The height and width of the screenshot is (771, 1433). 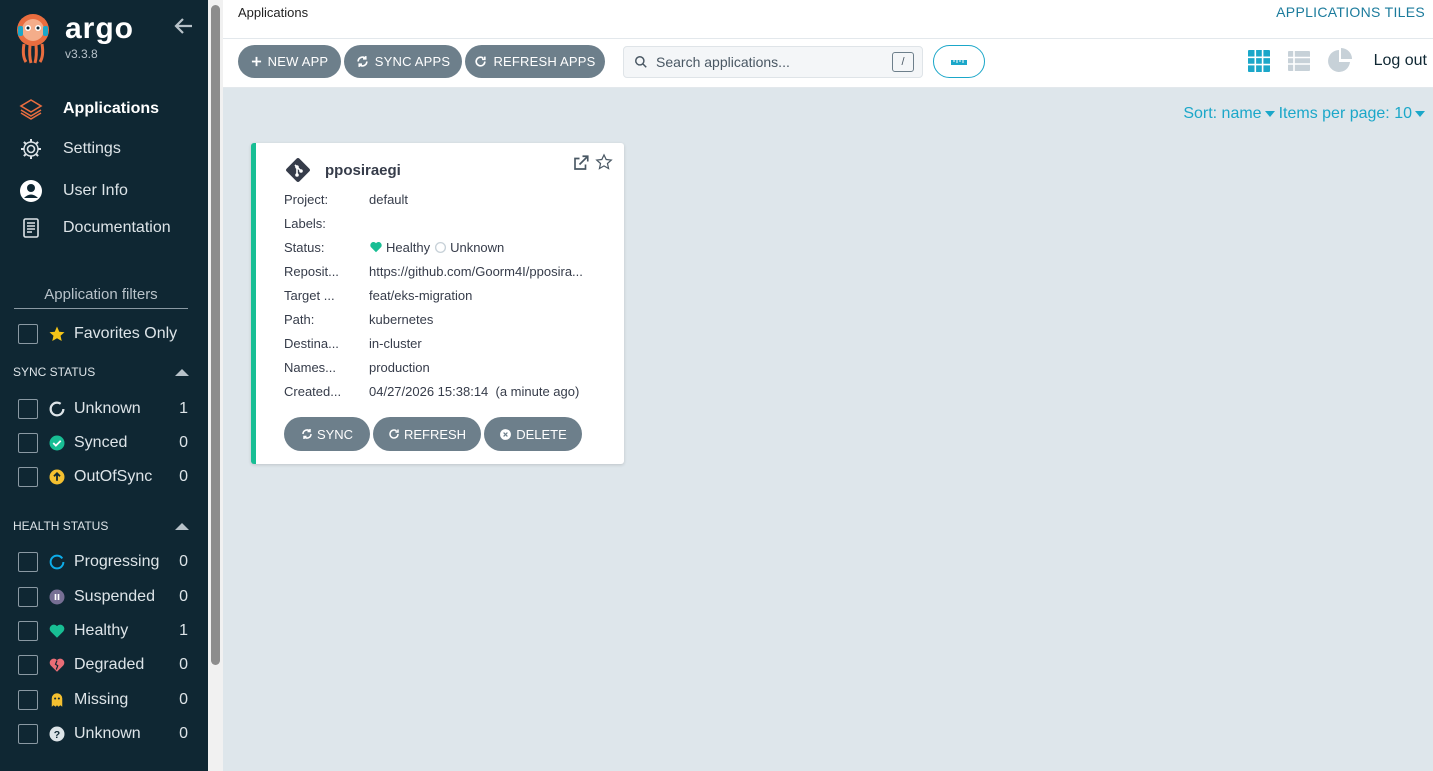 What do you see at coordinates (57, 562) in the screenshot?
I see `spinner-icon` at bounding box center [57, 562].